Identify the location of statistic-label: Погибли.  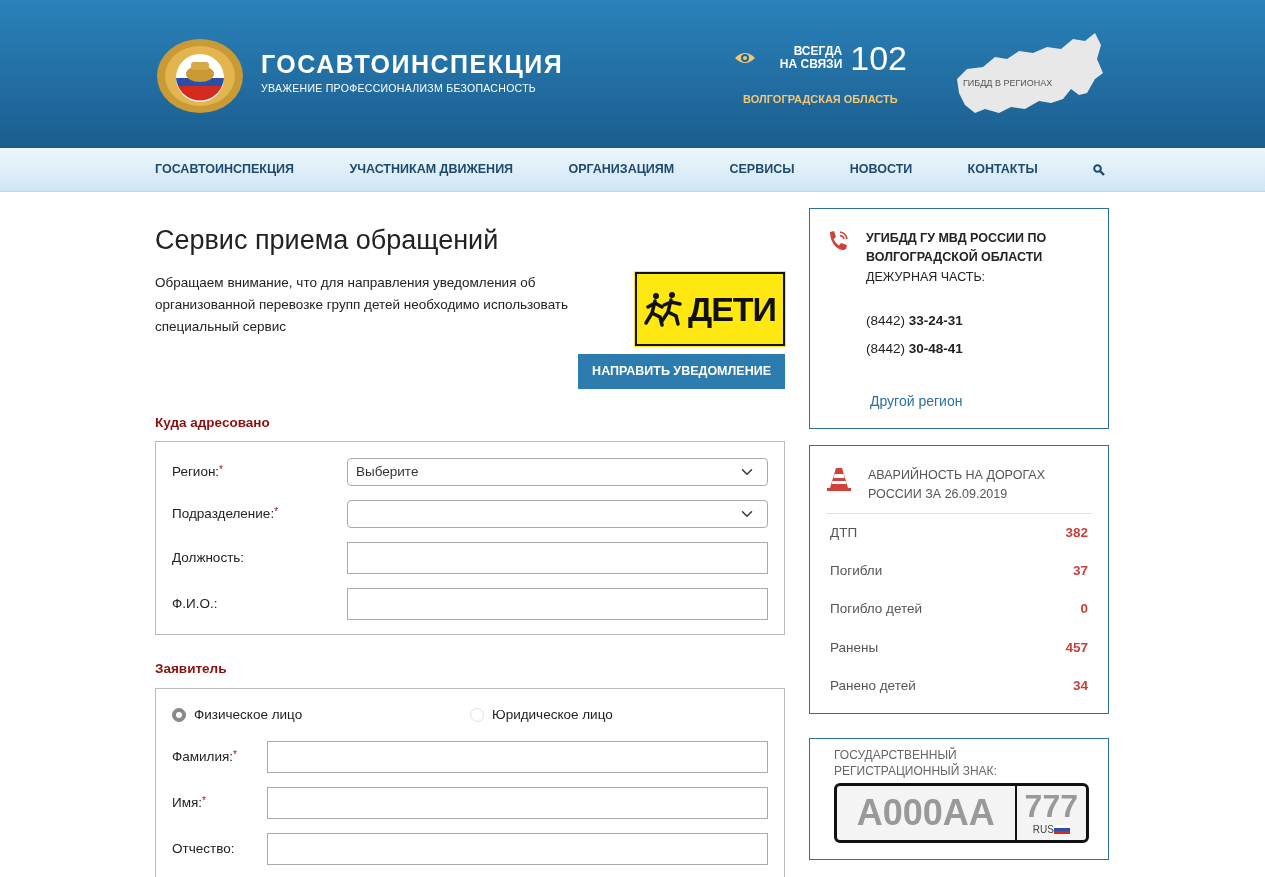
(856, 571).